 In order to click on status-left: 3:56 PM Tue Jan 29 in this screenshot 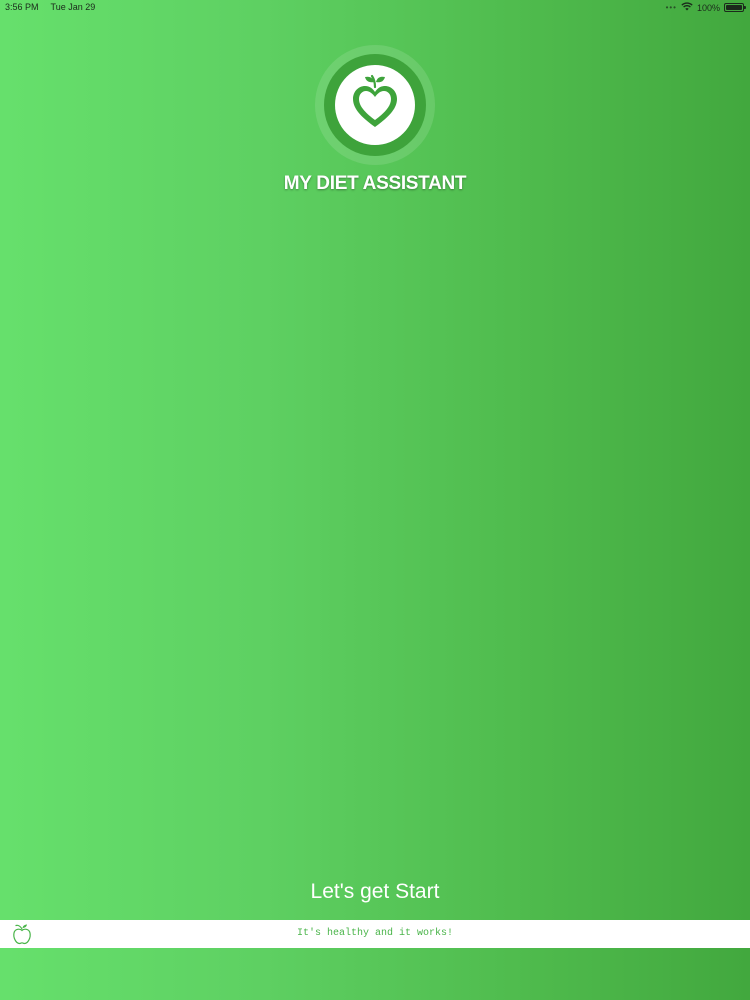, I will do `click(50, 7)`.